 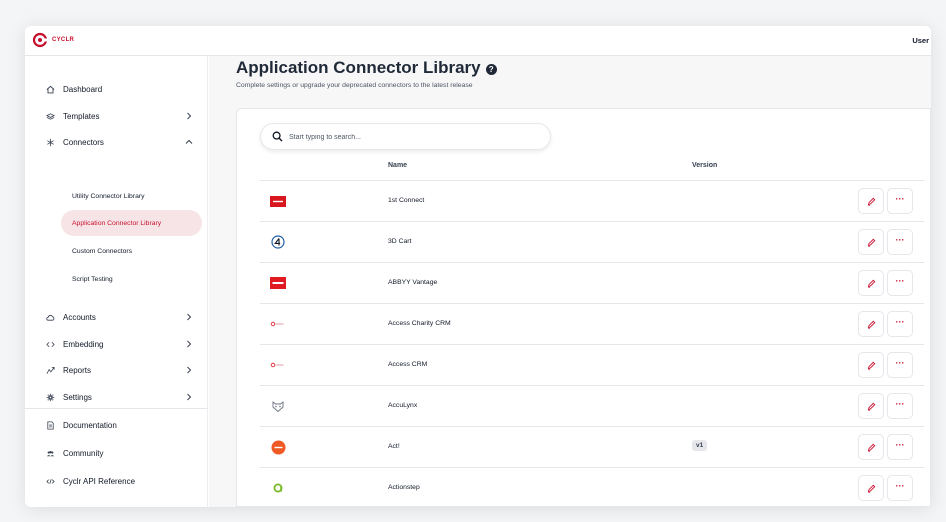 I want to click on code-tag-icon, so click(x=50, y=481).